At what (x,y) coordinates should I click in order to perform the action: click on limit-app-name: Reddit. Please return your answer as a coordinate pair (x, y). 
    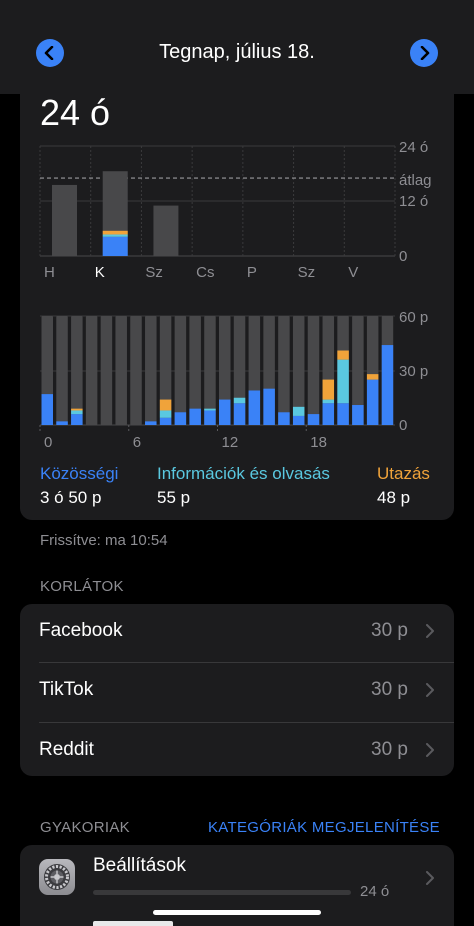
    Looking at the image, I should click on (66, 749).